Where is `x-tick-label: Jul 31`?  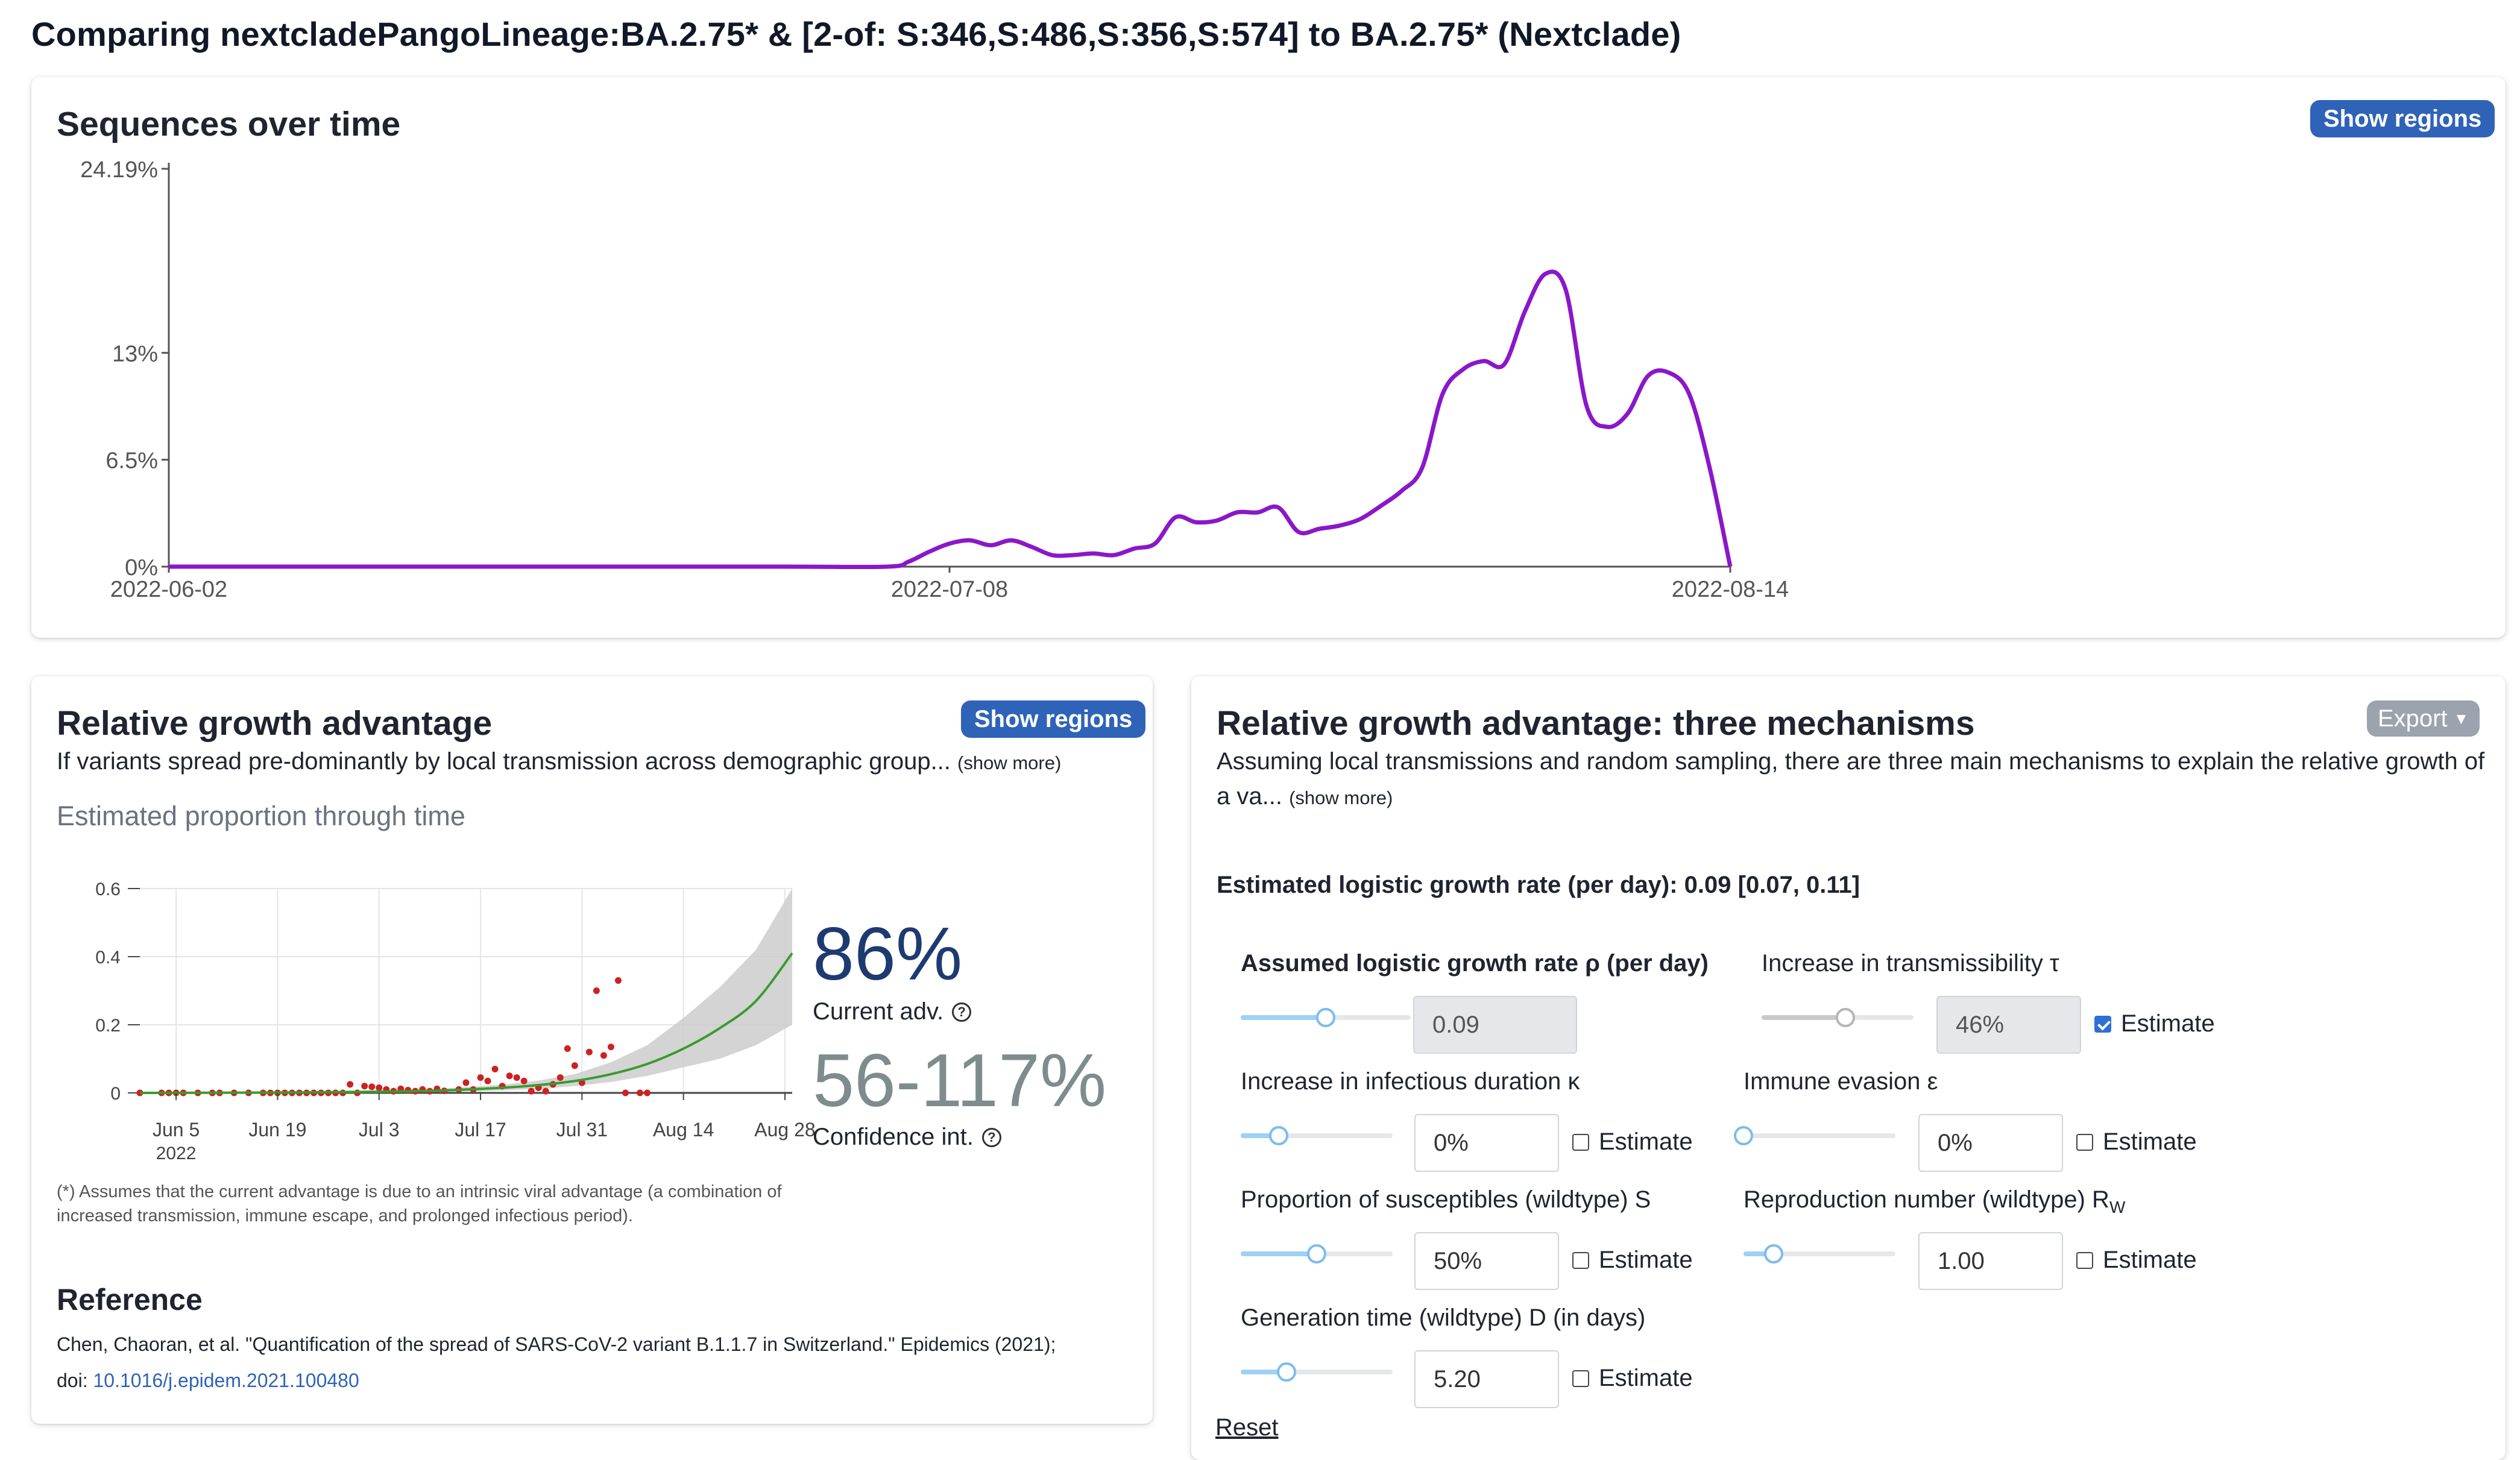
x-tick-label: Jul 31 is located at coordinates (582, 1130).